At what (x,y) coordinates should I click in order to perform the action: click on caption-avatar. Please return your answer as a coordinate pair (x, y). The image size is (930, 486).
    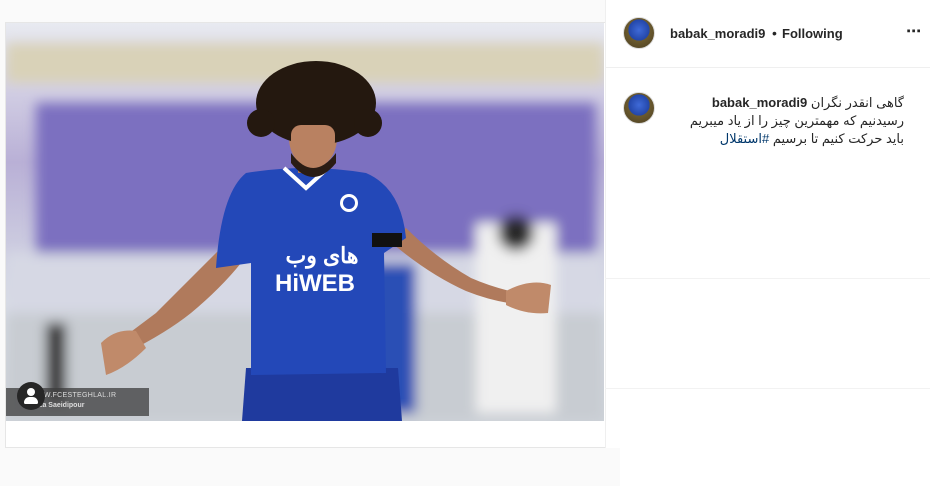
    Looking at the image, I should click on (639, 108).